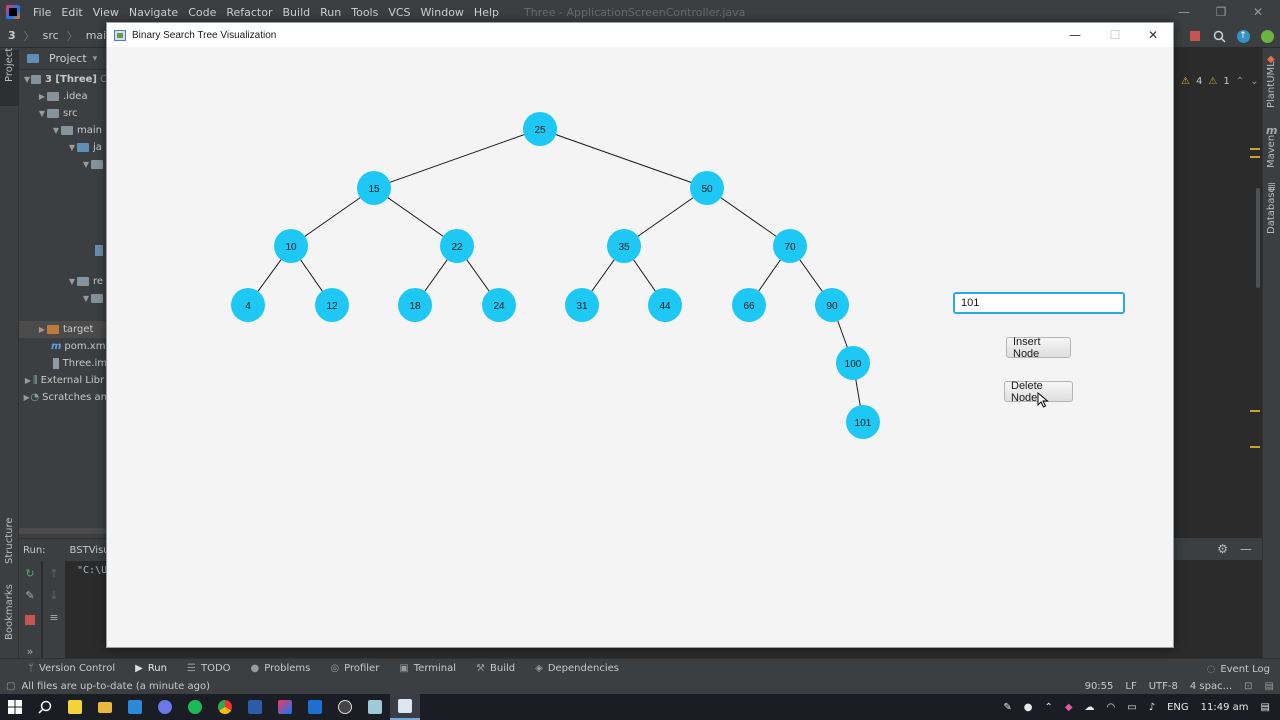  I want to click on run-tab: BSTVisu, so click(90, 550).